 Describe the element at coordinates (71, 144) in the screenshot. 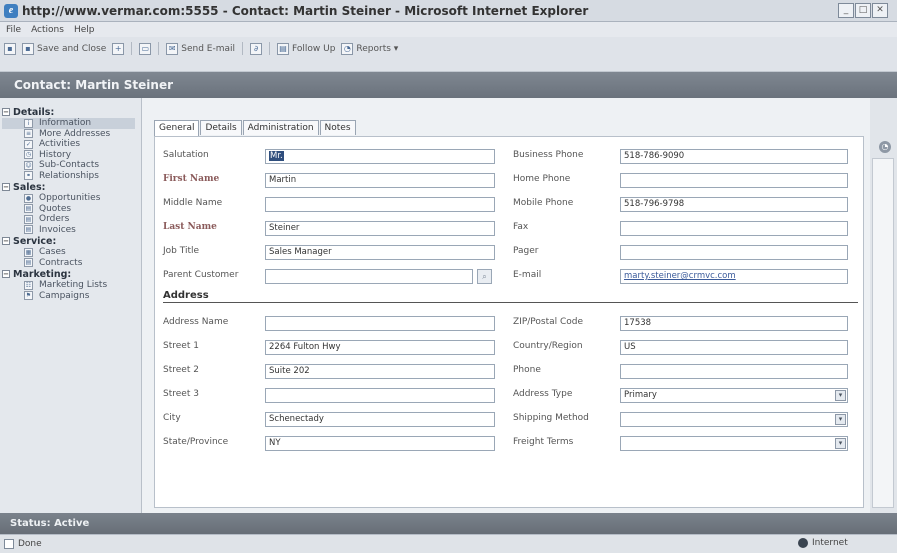

I see `sidebar-item-activities: ✓ Activities` at that location.